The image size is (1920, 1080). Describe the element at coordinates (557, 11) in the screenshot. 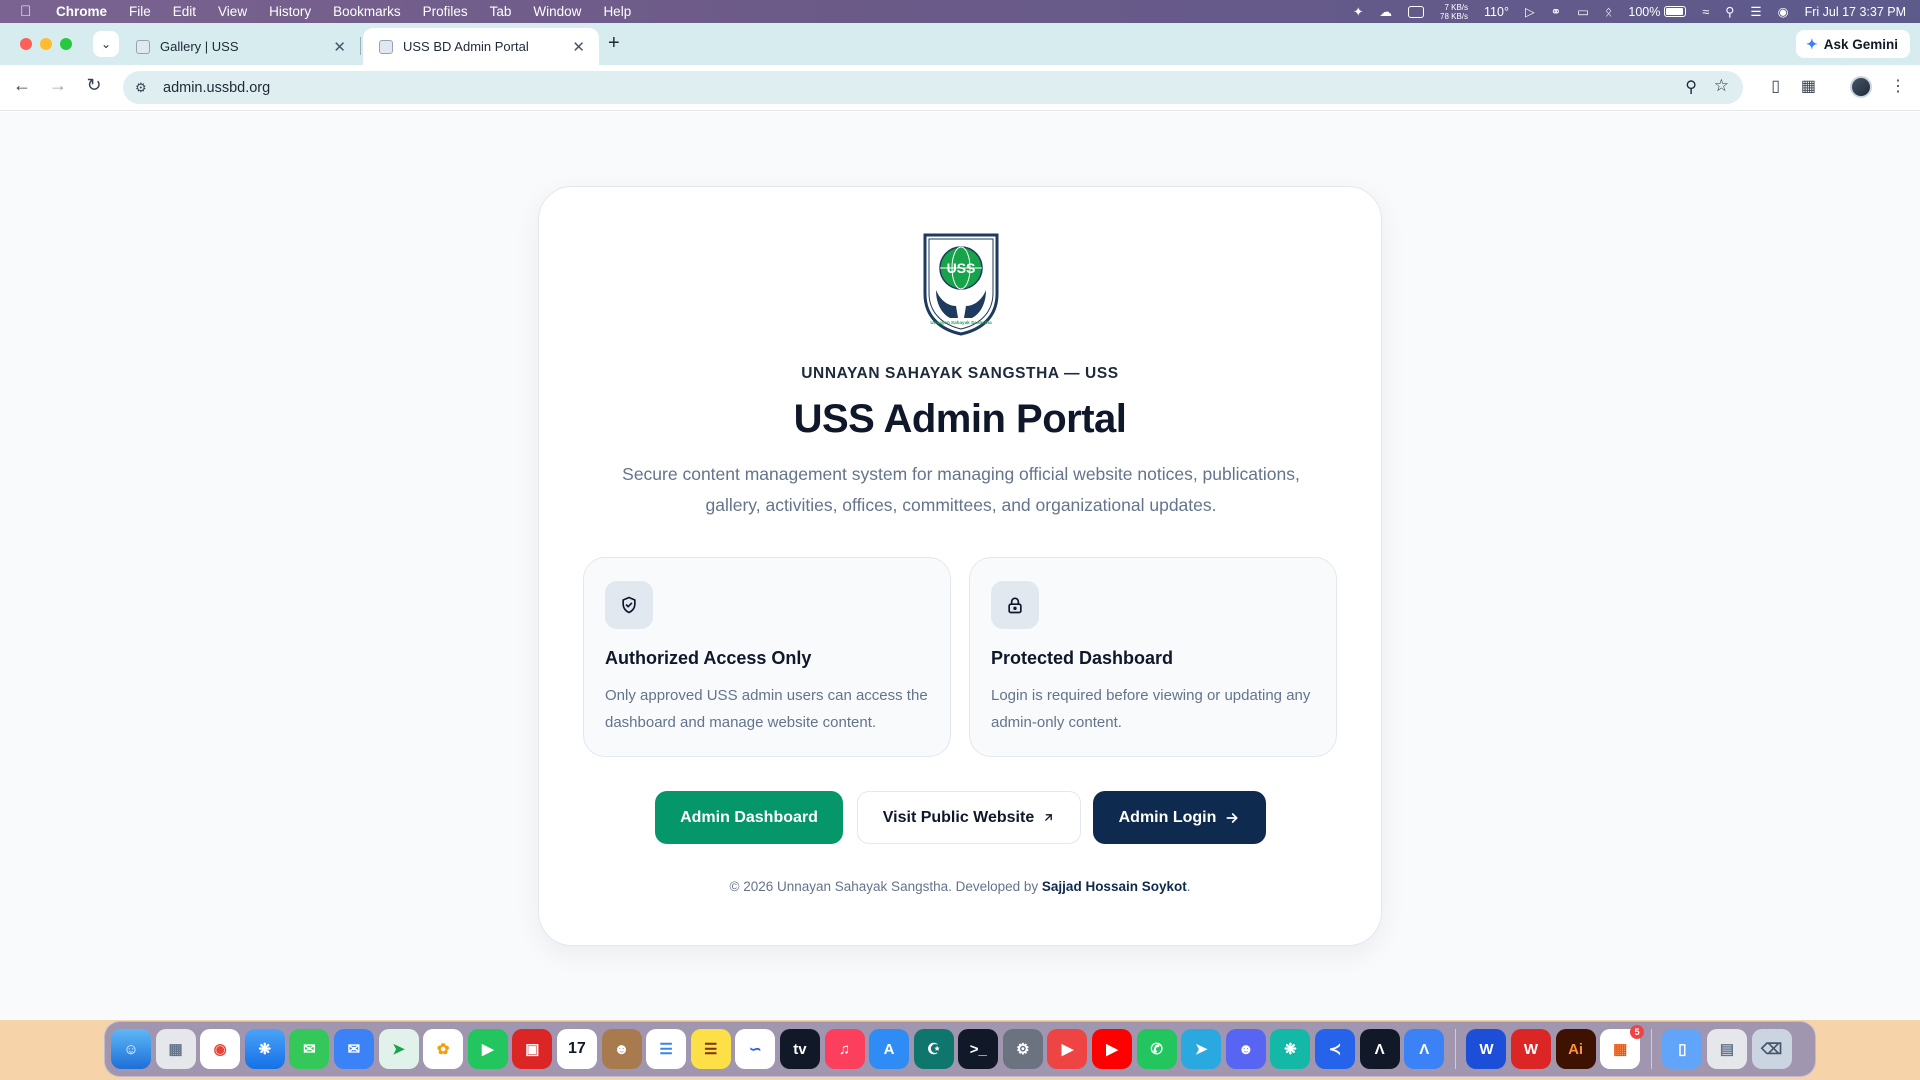

I see `menu-window: Window` at that location.